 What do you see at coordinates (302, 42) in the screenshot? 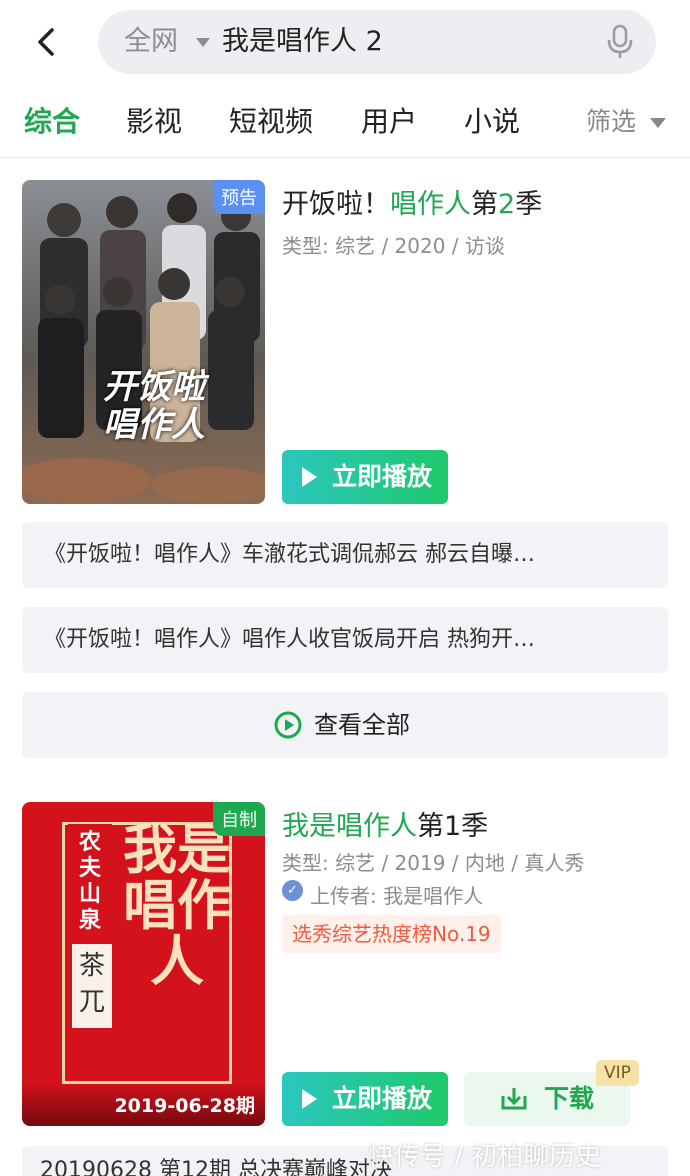
I see `search-query-input: 我是唱作人 2` at bounding box center [302, 42].